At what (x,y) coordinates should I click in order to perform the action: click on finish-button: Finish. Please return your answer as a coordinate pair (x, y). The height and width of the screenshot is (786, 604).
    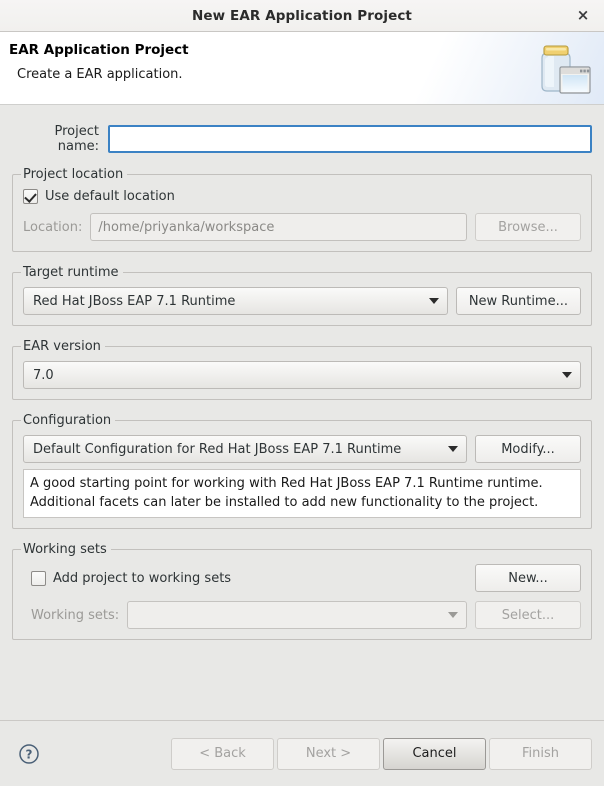
    Looking at the image, I should click on (540, 753).